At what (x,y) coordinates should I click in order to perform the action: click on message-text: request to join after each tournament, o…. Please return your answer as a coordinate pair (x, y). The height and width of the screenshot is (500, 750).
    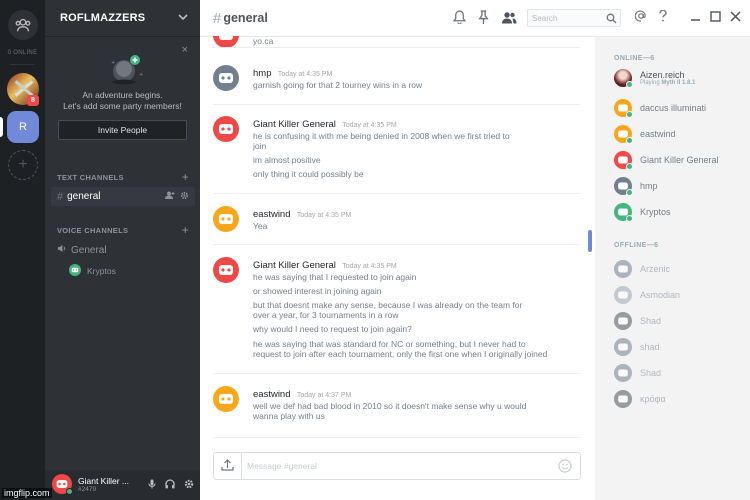
    Looking at the image, I should click on (400, 354).